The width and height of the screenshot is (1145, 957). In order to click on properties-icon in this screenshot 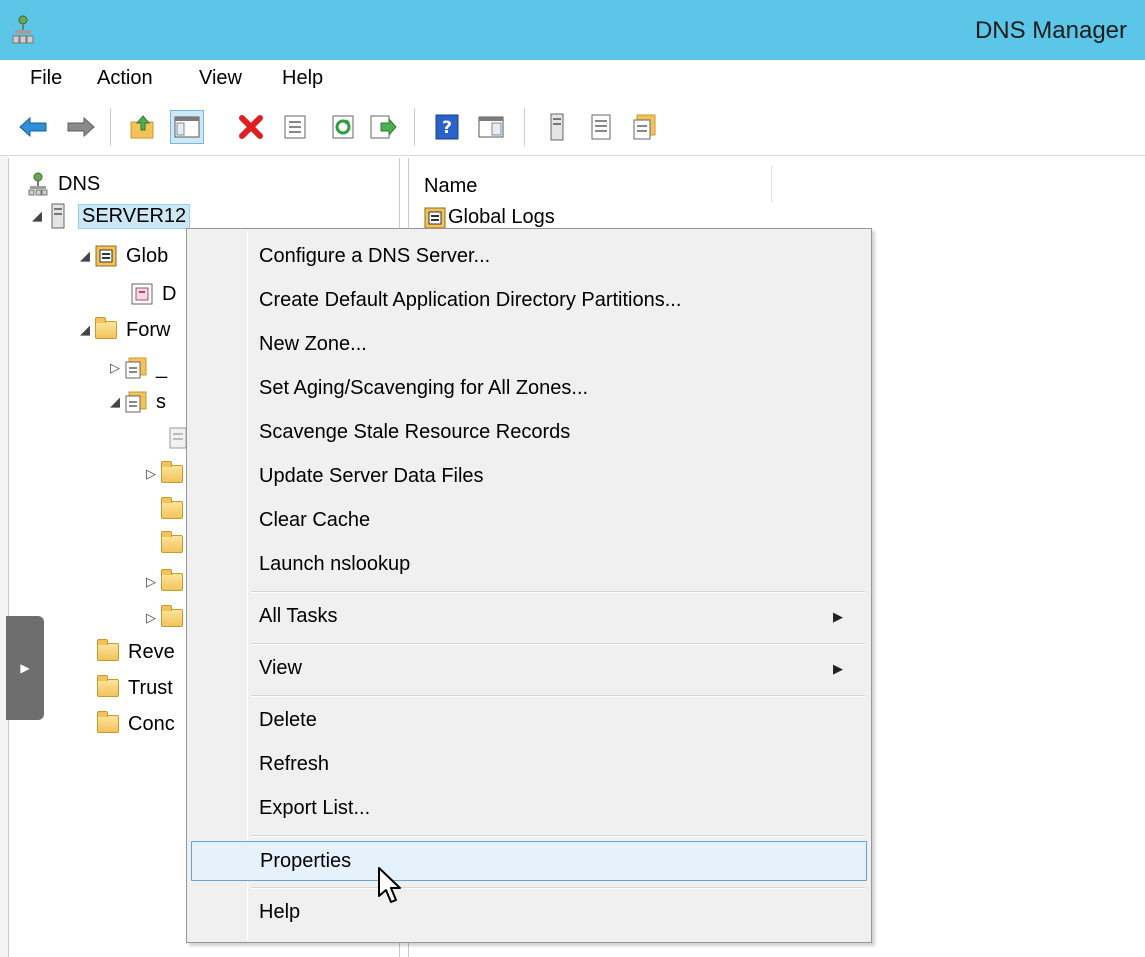, I will do `click(295, 127)`.